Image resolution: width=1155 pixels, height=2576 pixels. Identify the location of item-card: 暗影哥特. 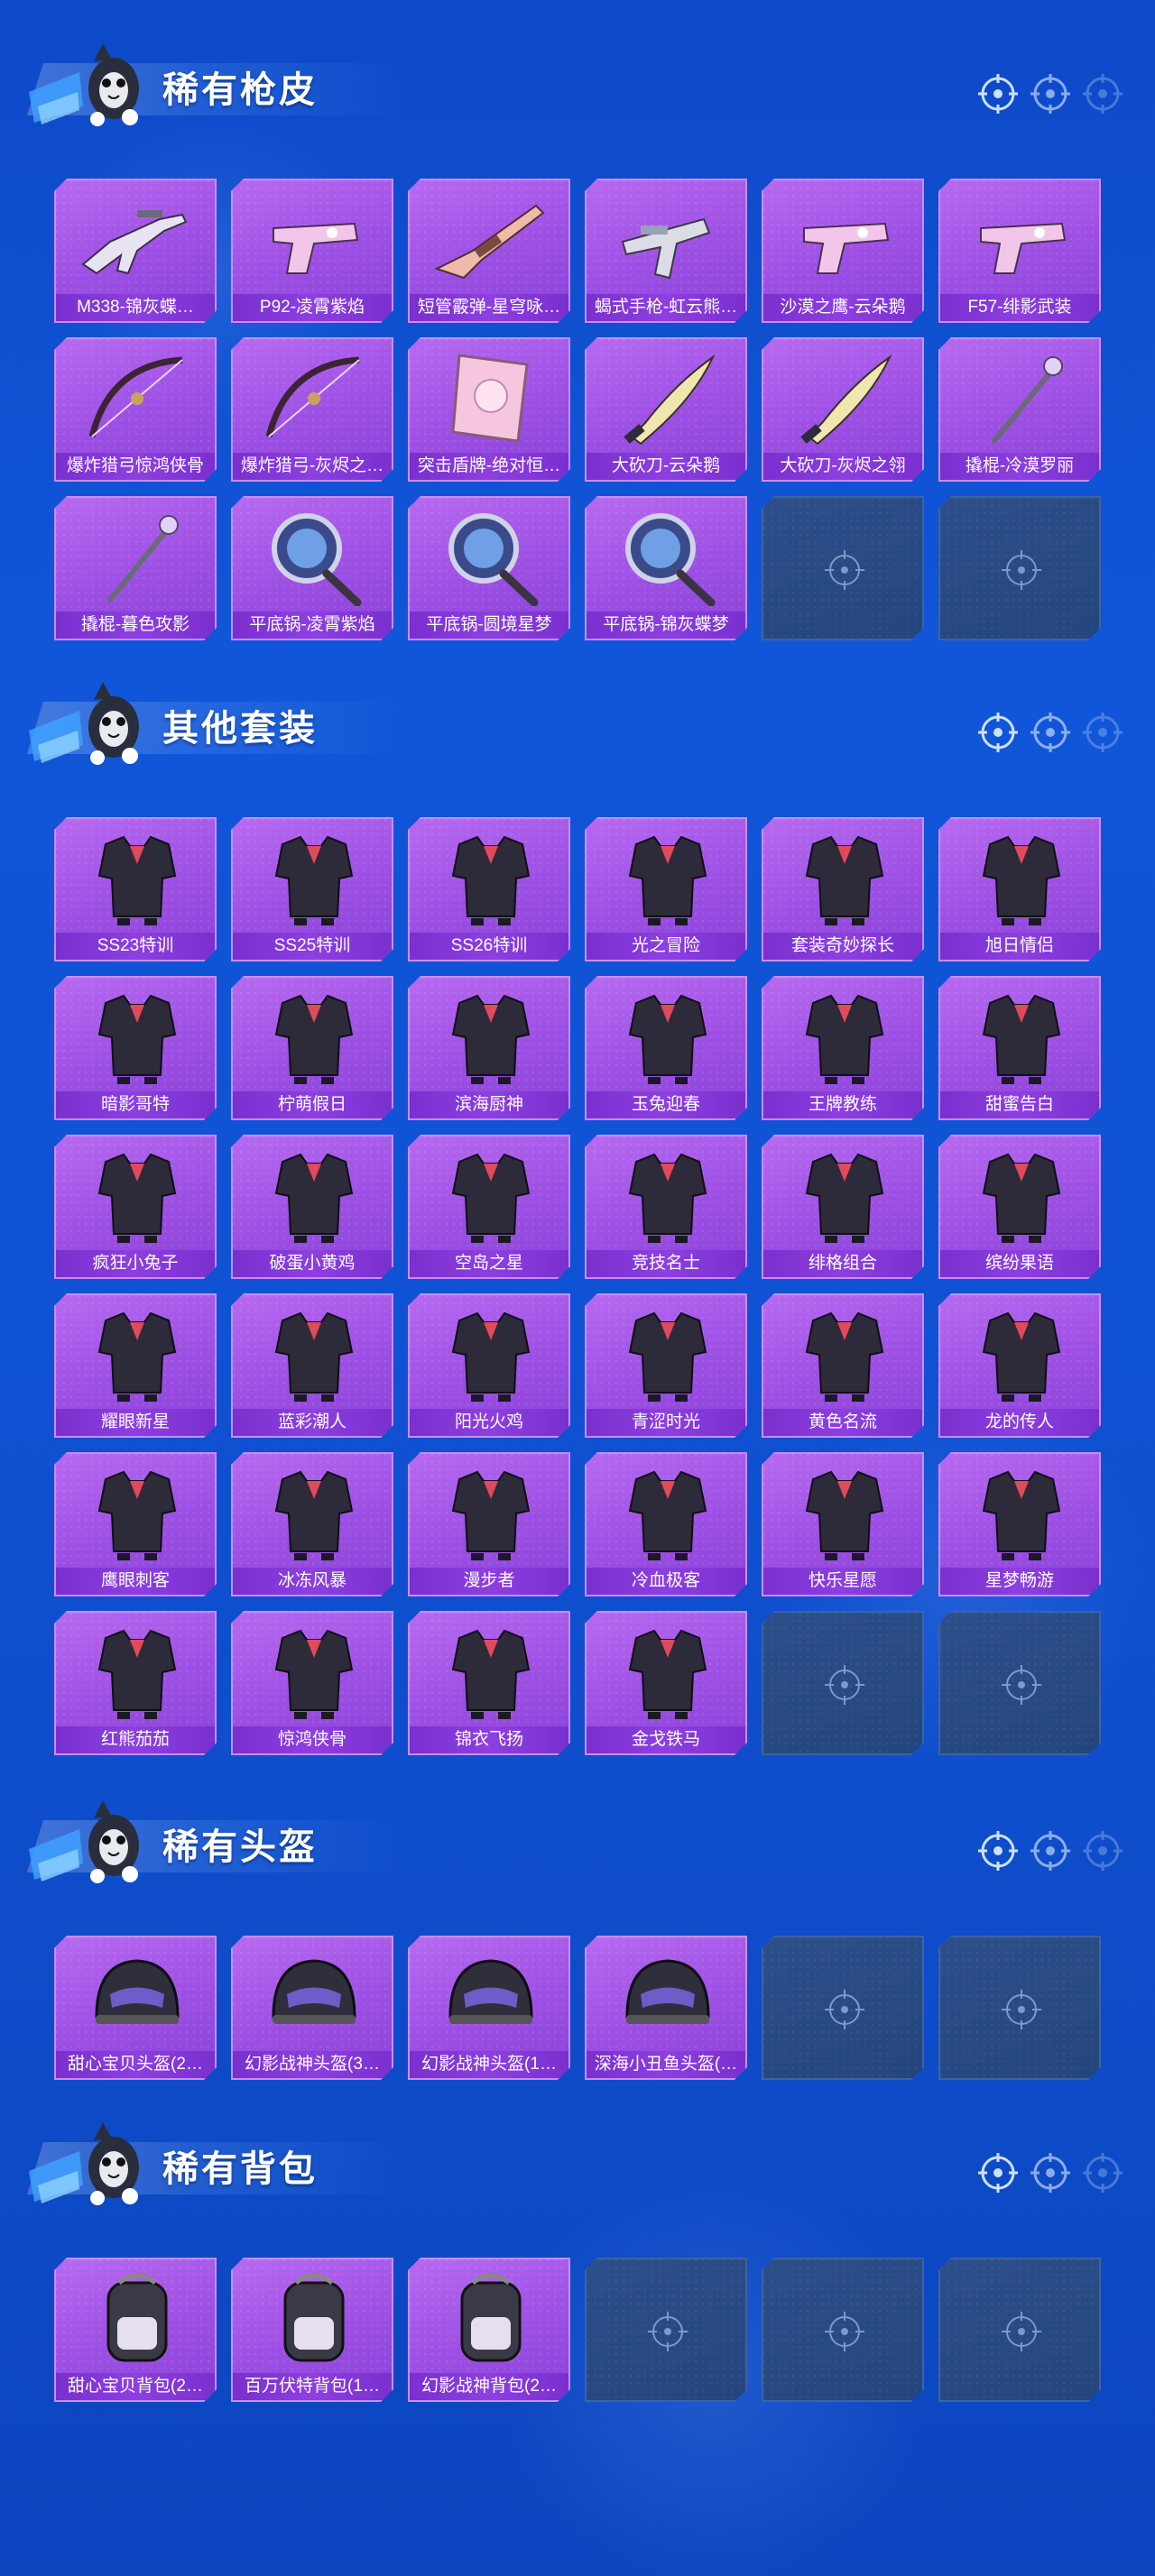
(135, 1048).